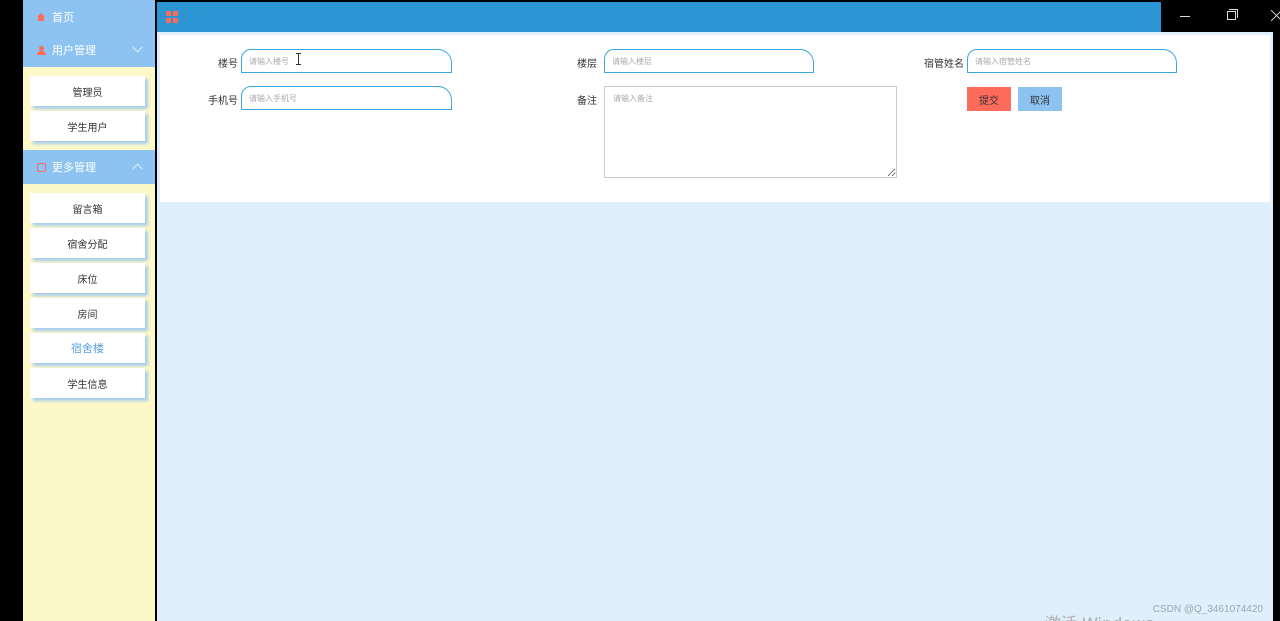  I want to click on phone-input, so click(346, 98).